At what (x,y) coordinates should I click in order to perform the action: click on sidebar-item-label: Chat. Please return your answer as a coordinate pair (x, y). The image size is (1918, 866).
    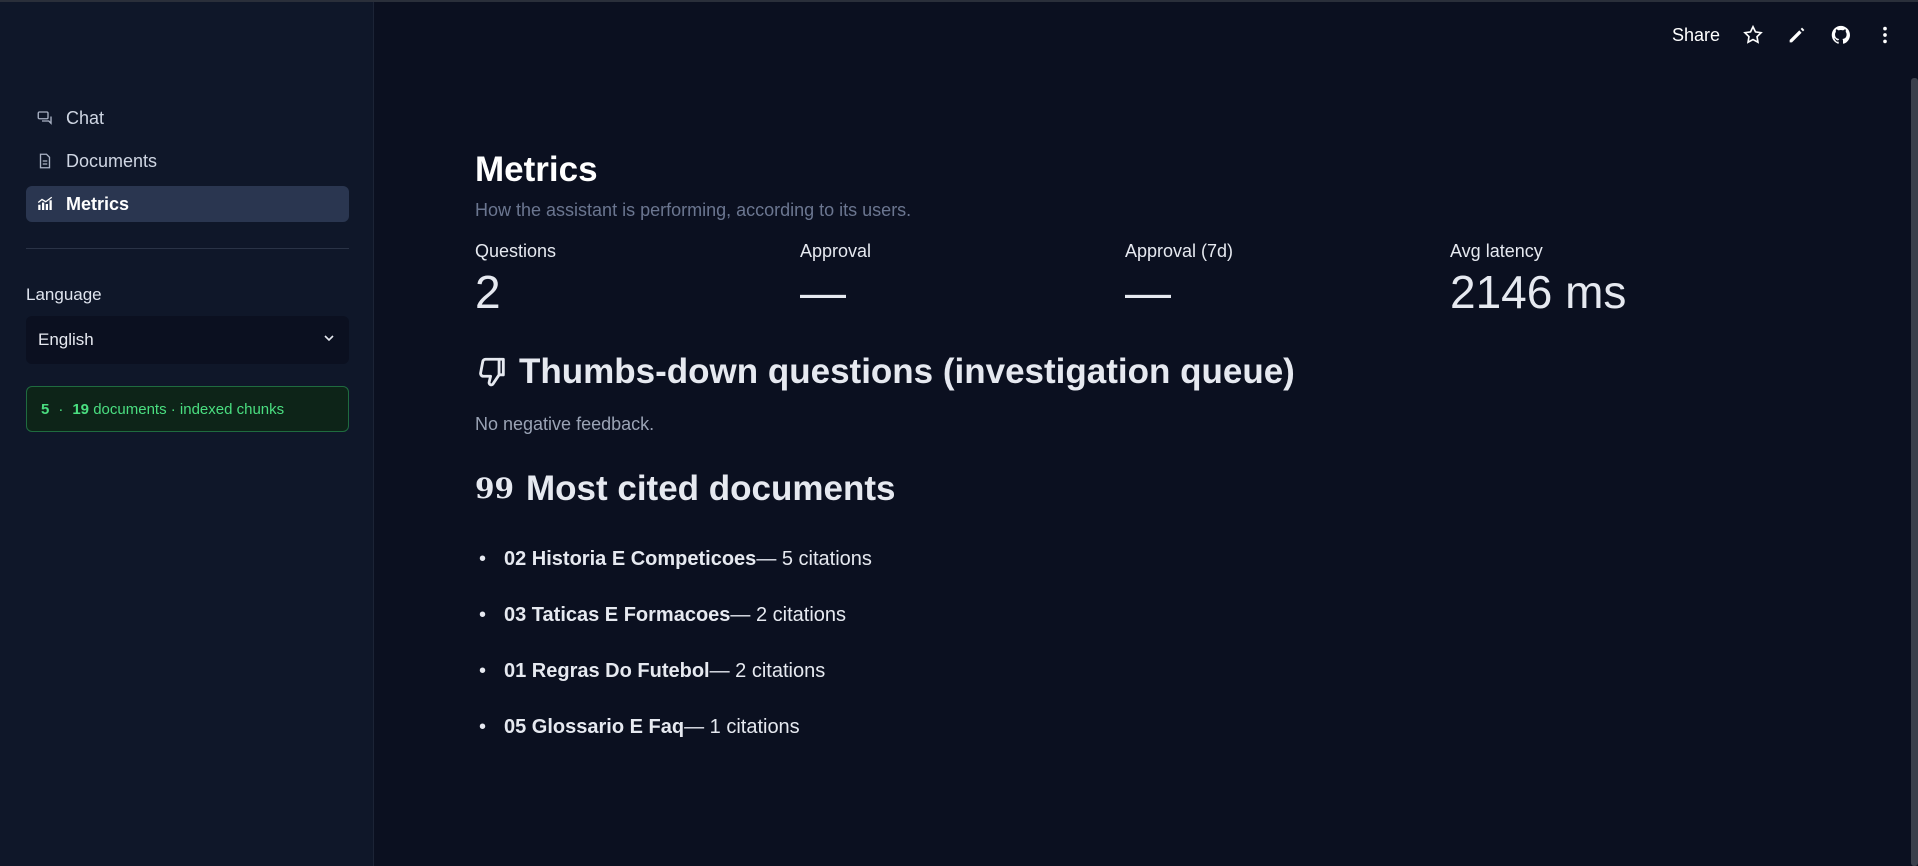
    Looking at the image, I should click on (85, 117).